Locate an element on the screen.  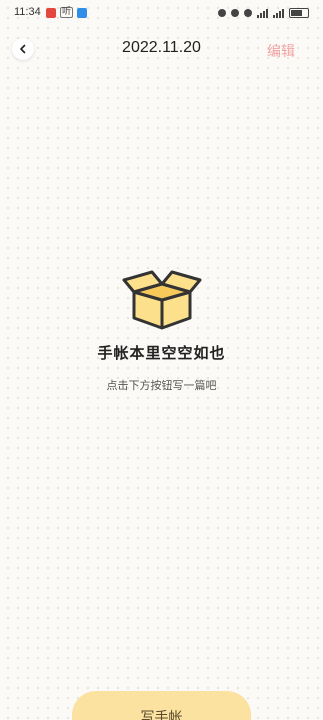
app-blue-icon is located at coordinates (82, 12).